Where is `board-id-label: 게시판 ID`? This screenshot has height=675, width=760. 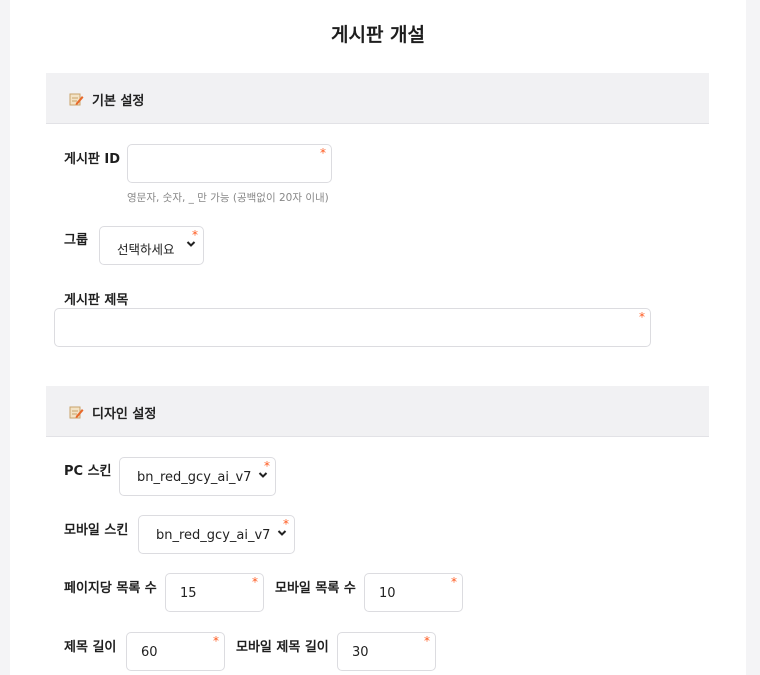
board-id-label: 게시판 ID is located at coordinates (92, 159).